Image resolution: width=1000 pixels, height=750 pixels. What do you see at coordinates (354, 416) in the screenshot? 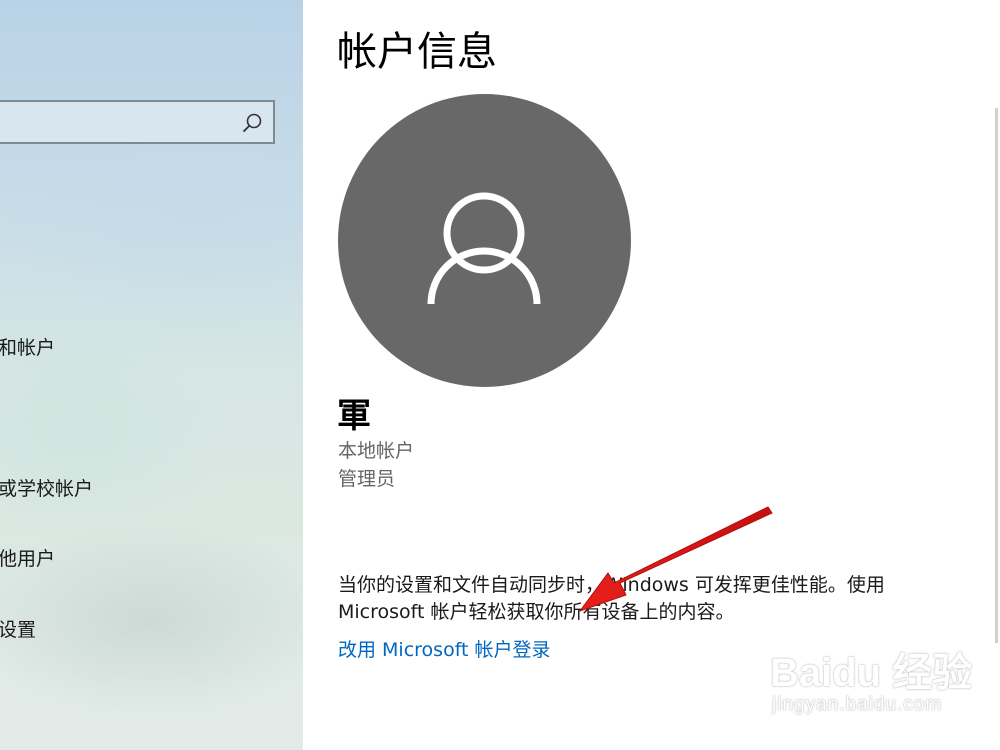
I see `user-name: 軍` at bounding box center [354, 416].